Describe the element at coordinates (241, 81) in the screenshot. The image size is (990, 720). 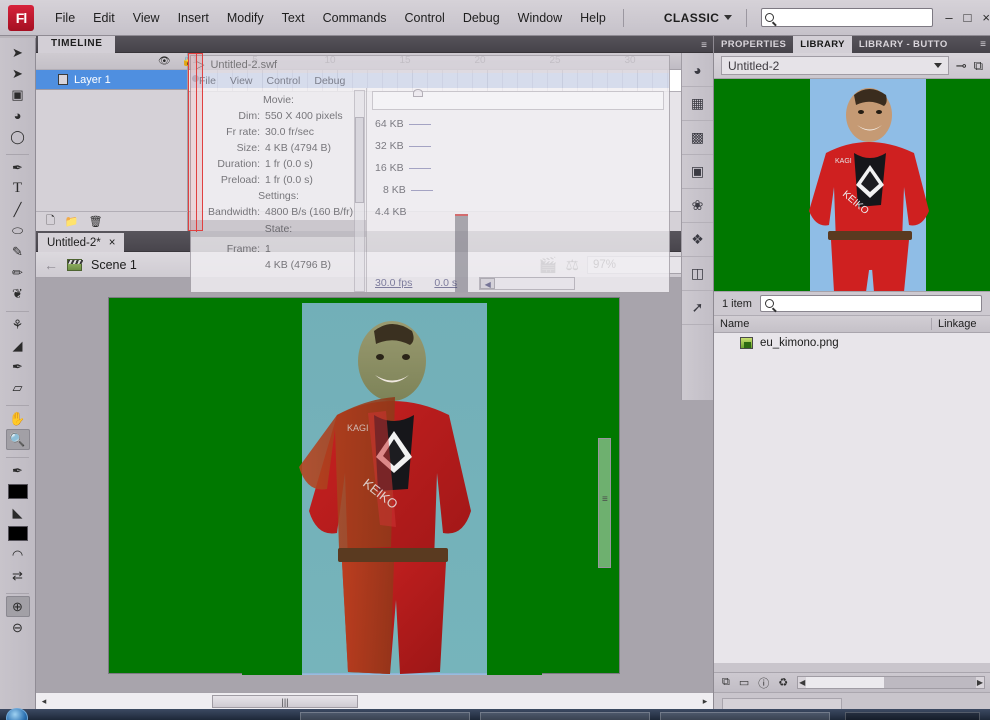
I see `bwp-menu-view: View` at that location.